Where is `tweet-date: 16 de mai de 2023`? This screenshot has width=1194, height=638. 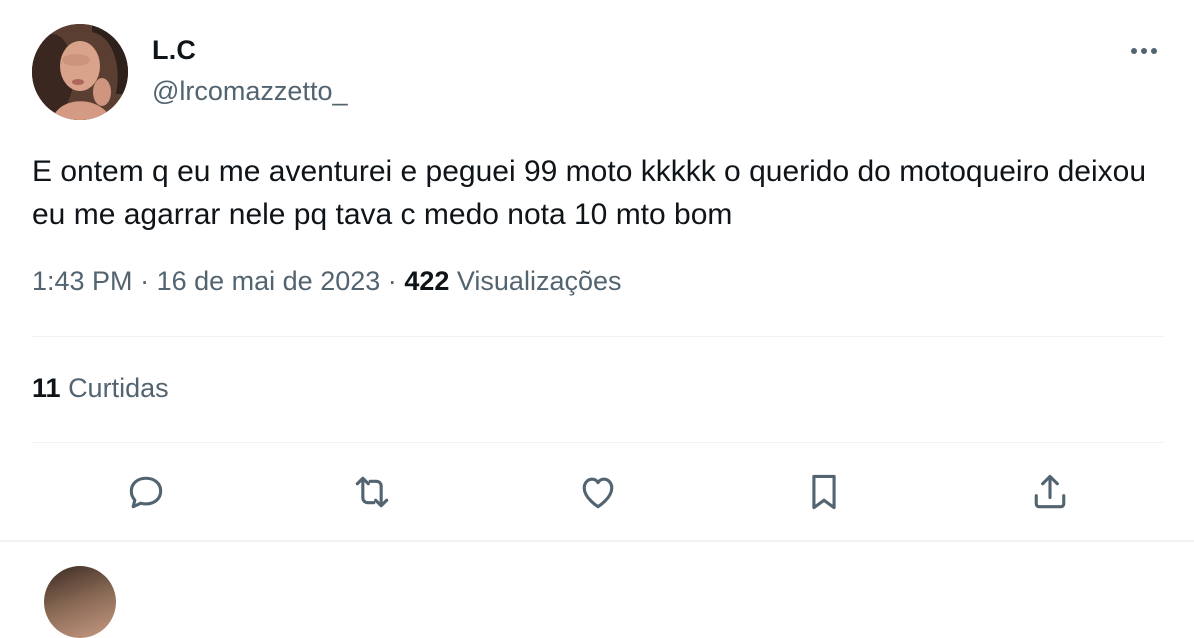 tweet-date: 16 de mai de 2023 is located at coordinates (269, 281).